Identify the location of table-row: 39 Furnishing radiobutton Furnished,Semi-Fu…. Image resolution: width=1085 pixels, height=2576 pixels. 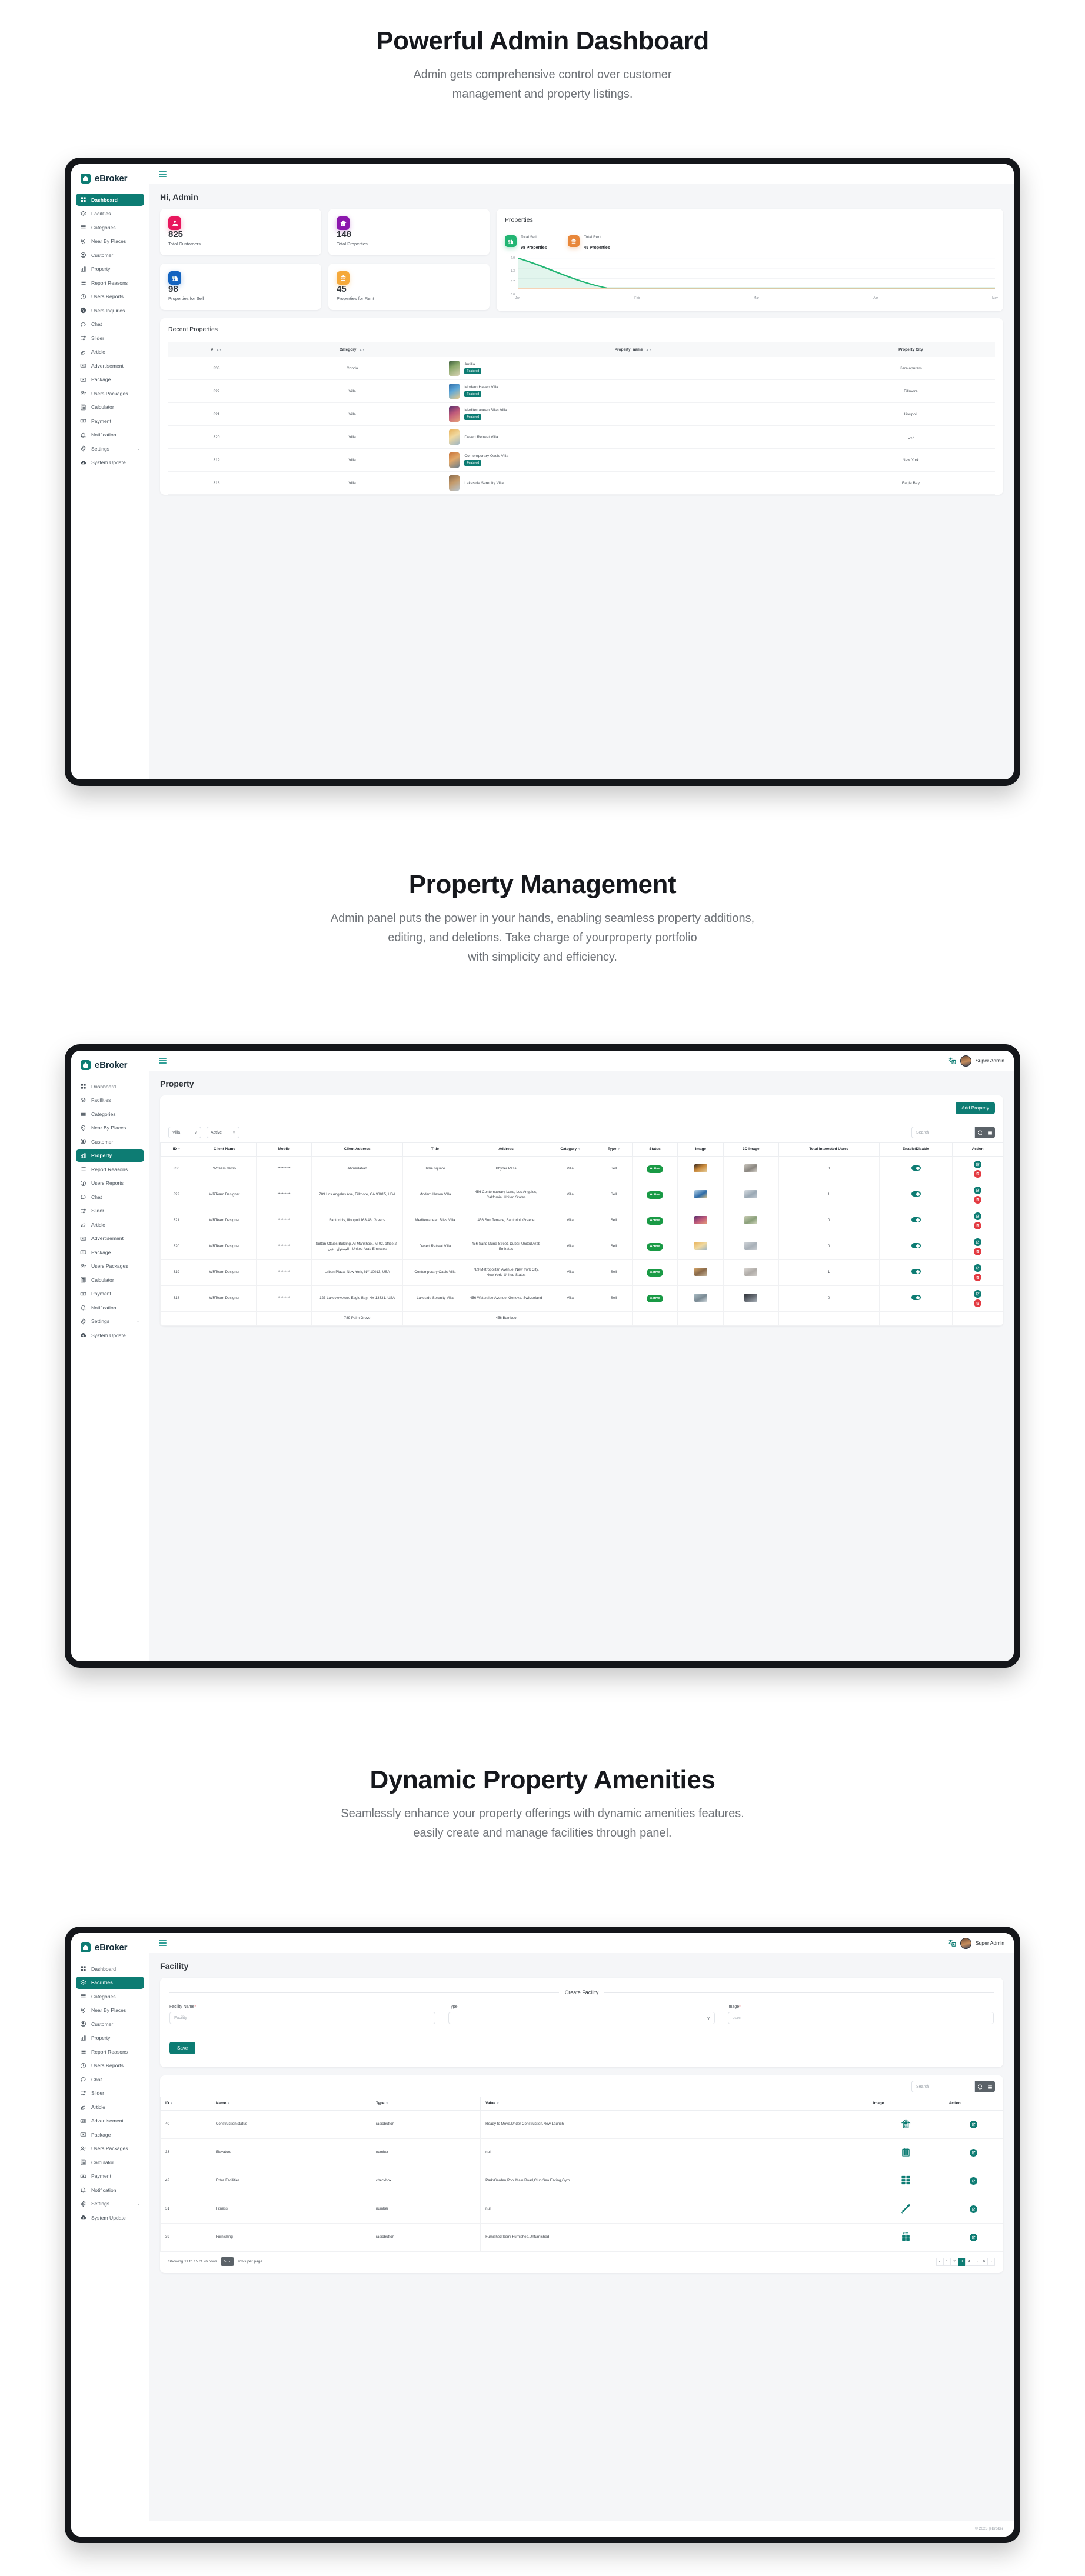
(582, 2237).